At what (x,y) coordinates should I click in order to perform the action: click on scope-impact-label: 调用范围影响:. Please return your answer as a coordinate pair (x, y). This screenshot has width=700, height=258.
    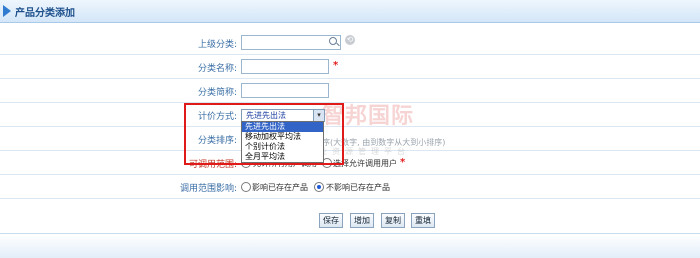
    Looking at the image, I should click on (208, 189).